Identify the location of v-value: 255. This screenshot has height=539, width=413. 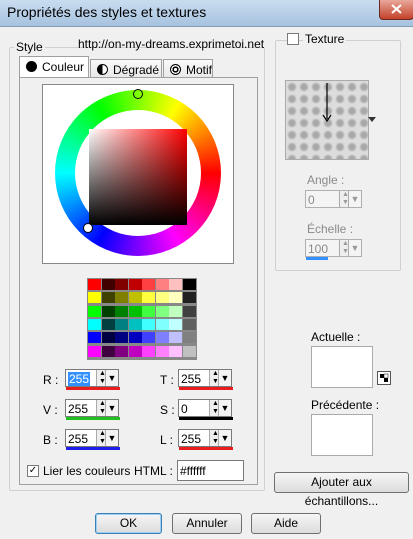
(78, 409).